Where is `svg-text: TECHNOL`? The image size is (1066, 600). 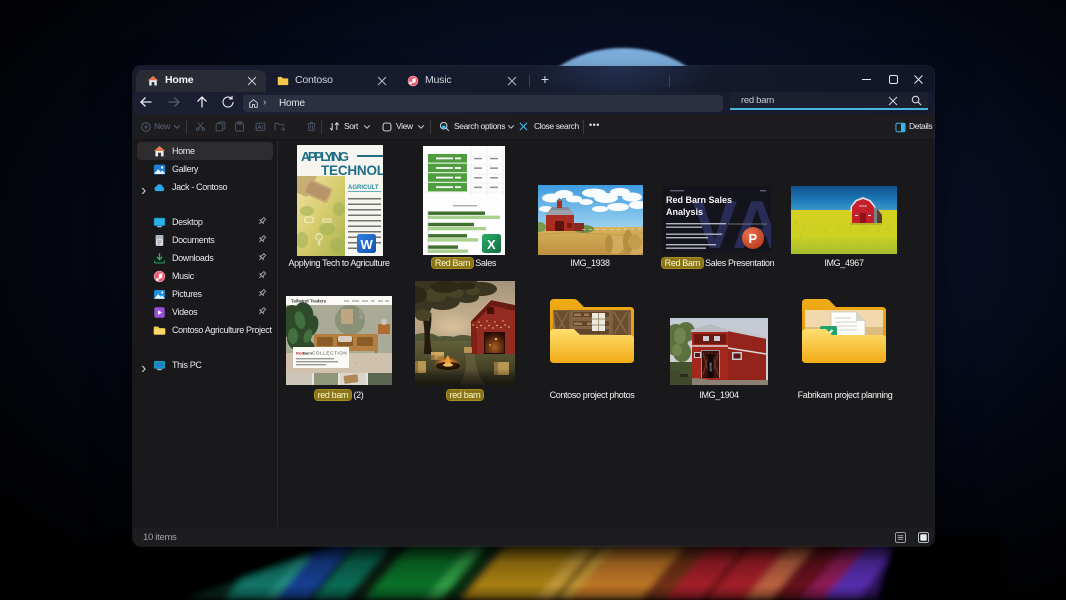 svg-text: TECHNOL is located at coordinates (352, 170).